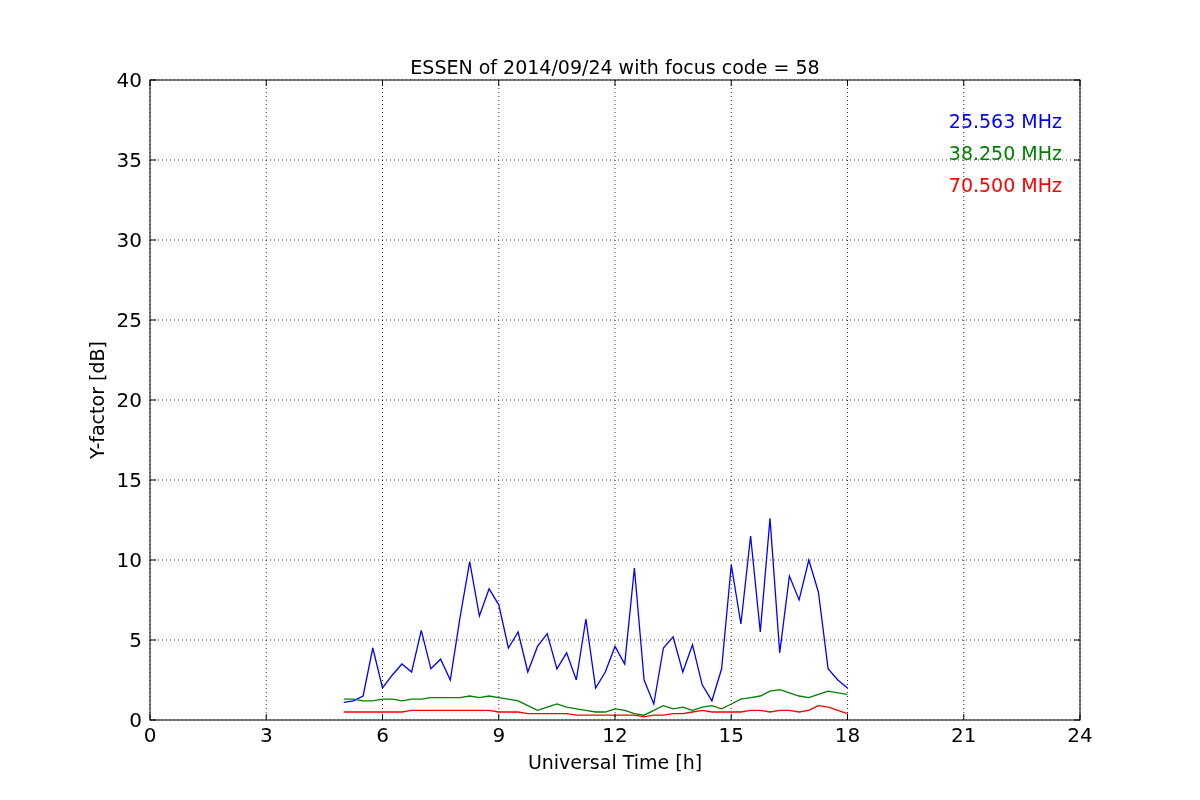  I want to click on legend-entry: 38.250 MHz, so click(1005, 153).